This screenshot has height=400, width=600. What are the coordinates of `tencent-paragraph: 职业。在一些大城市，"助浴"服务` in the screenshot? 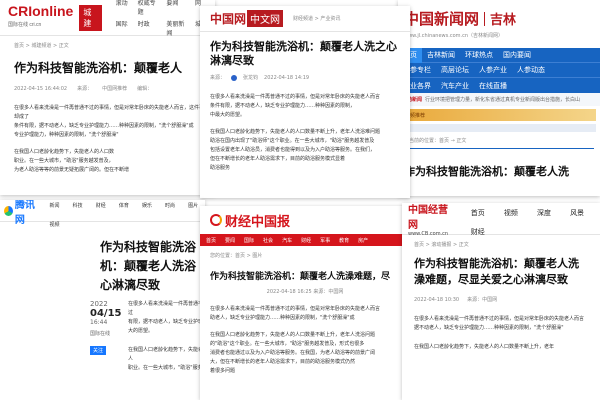 It's located at (165, 368).